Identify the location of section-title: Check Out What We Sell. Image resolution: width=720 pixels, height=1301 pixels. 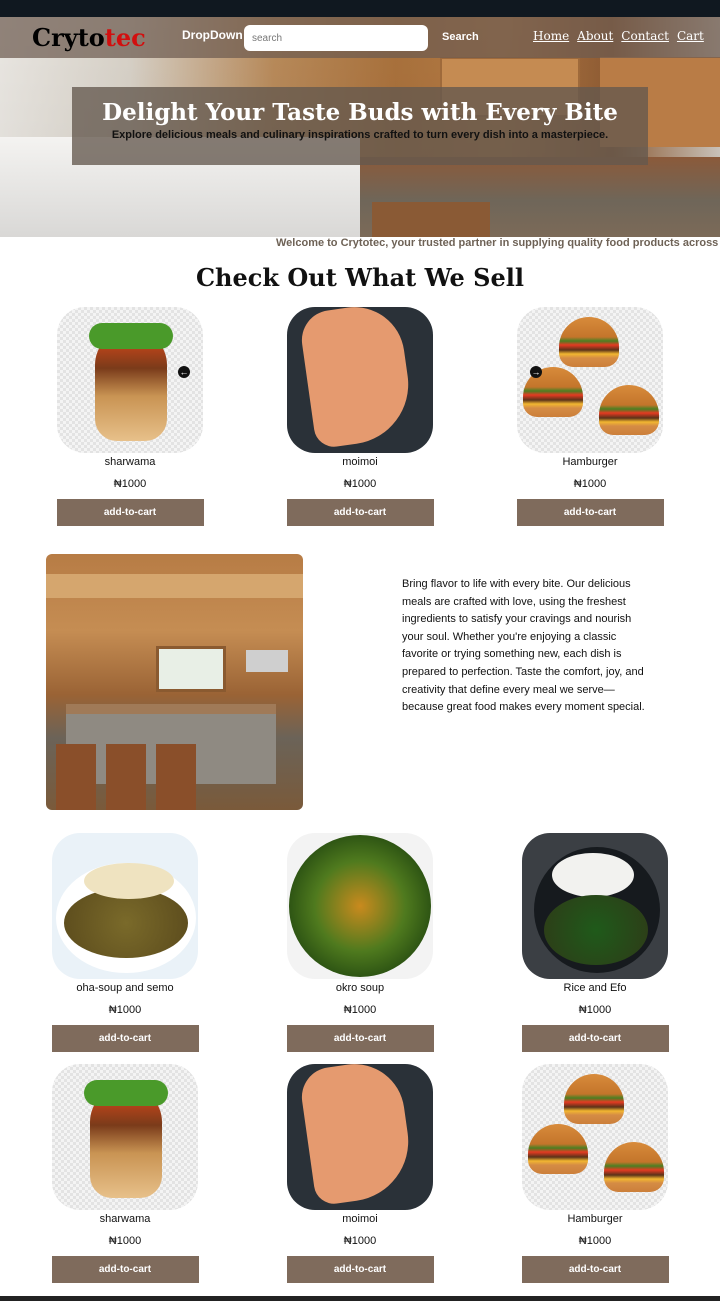
(360, 277).